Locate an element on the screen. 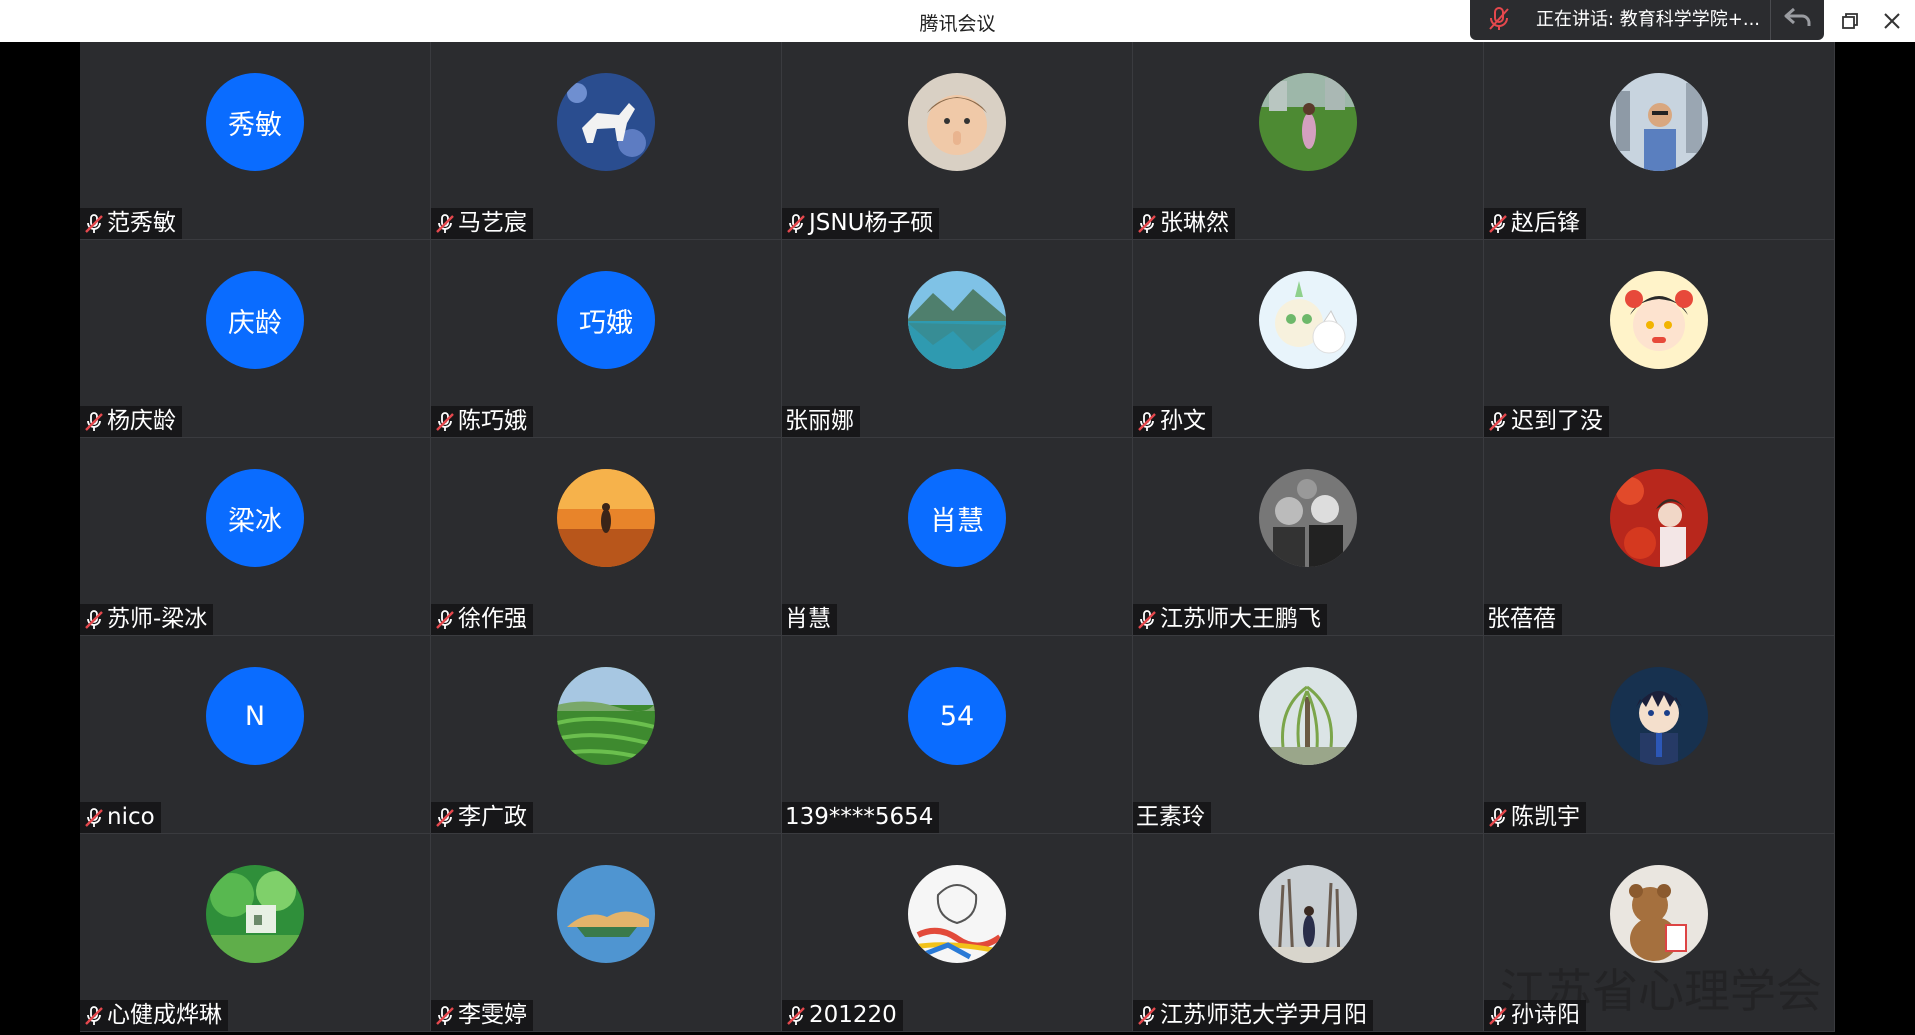 The image size is (1915, 1035). participant-name-label: 肖慧 is located at coordinates (809, 619).